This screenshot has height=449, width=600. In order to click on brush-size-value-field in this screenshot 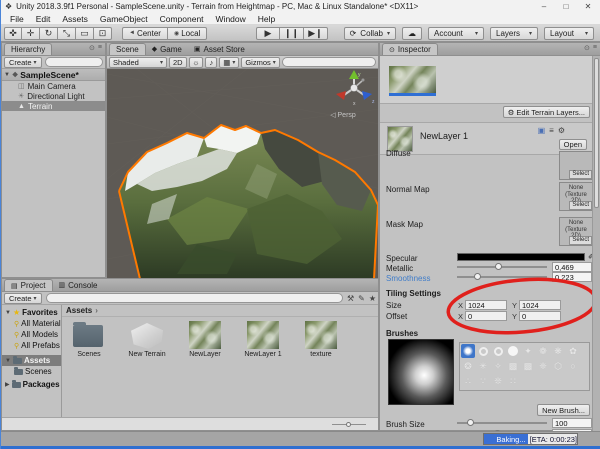, I will do `click(572, 423)`.